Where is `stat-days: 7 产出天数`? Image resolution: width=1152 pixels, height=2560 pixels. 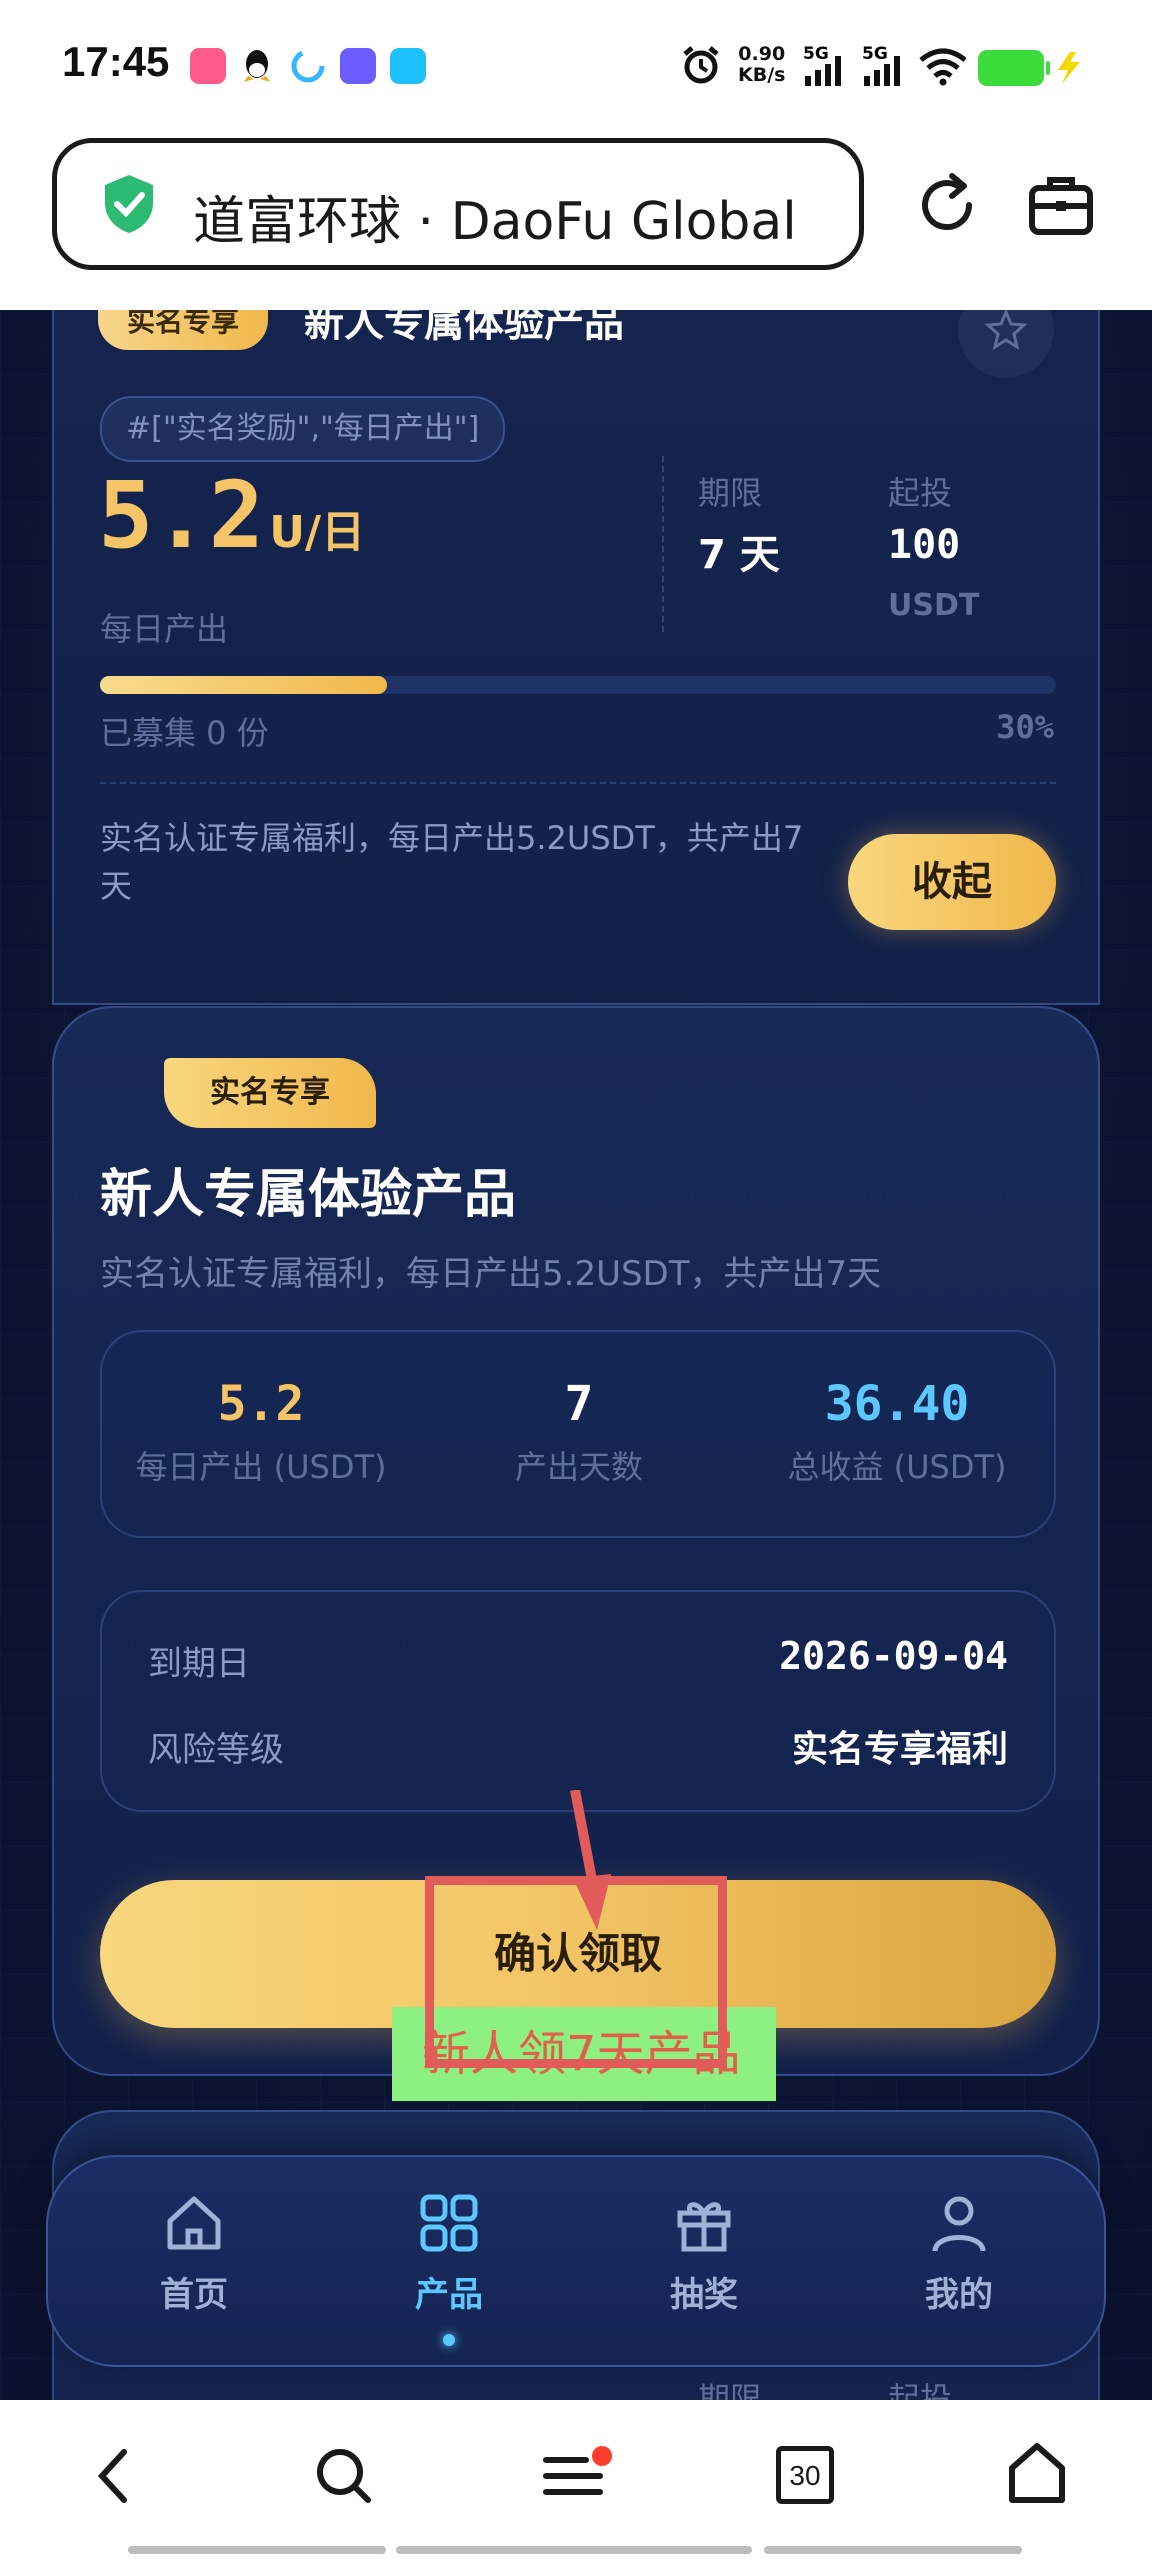 stat-days: 7 产出天数 is located at coordinates (579, 1432).